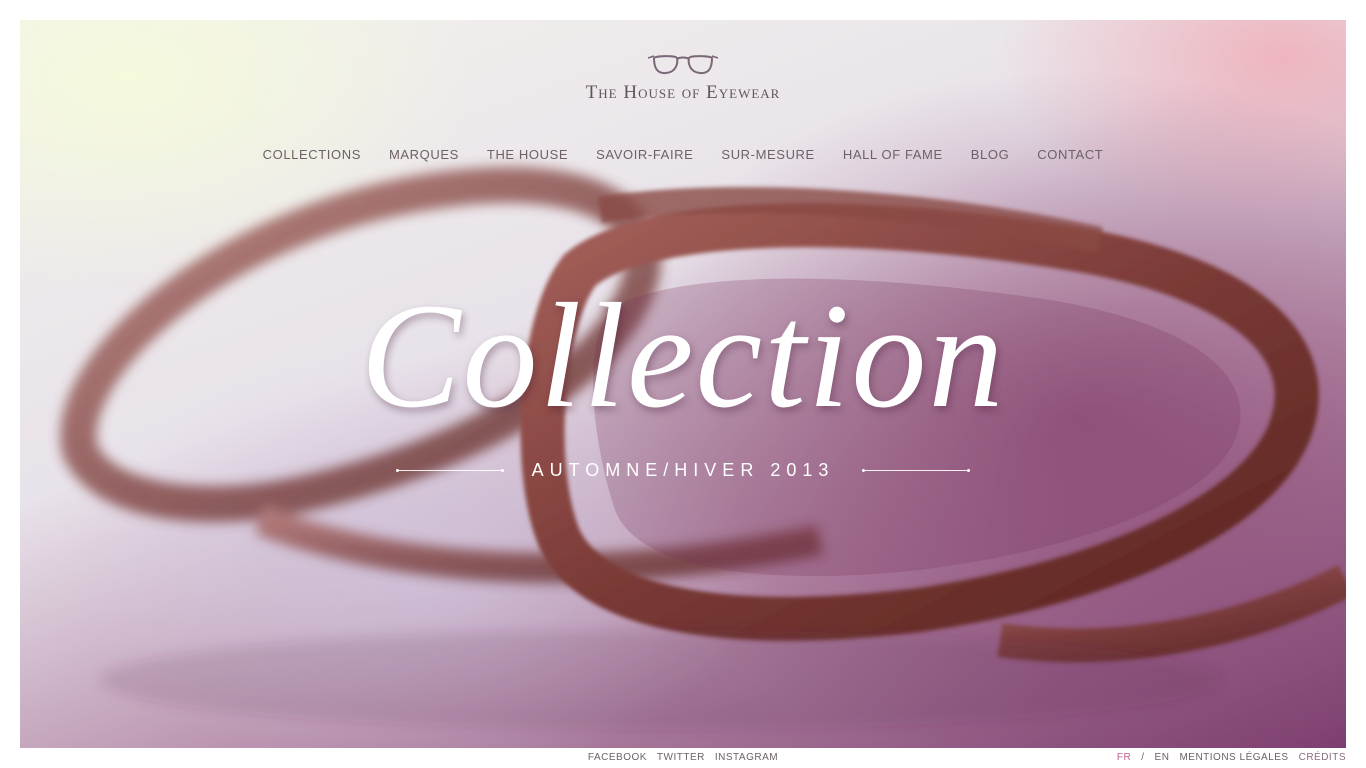 The image size is (1366, 768). I want to click on hero-headline: Collection, so click(683, 356).